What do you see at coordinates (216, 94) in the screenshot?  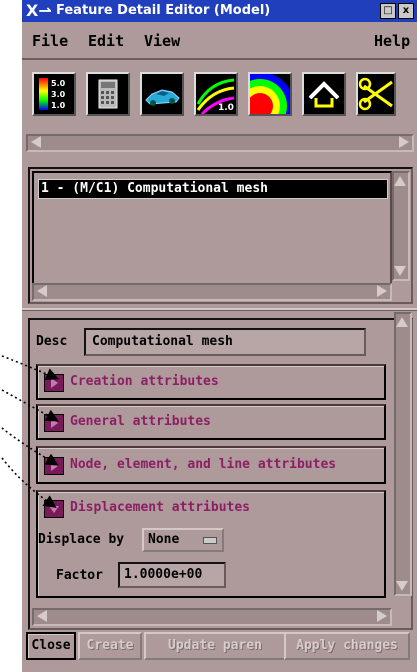 I see `line-contour-icon: 1.0` at bounding box center [216, 94].